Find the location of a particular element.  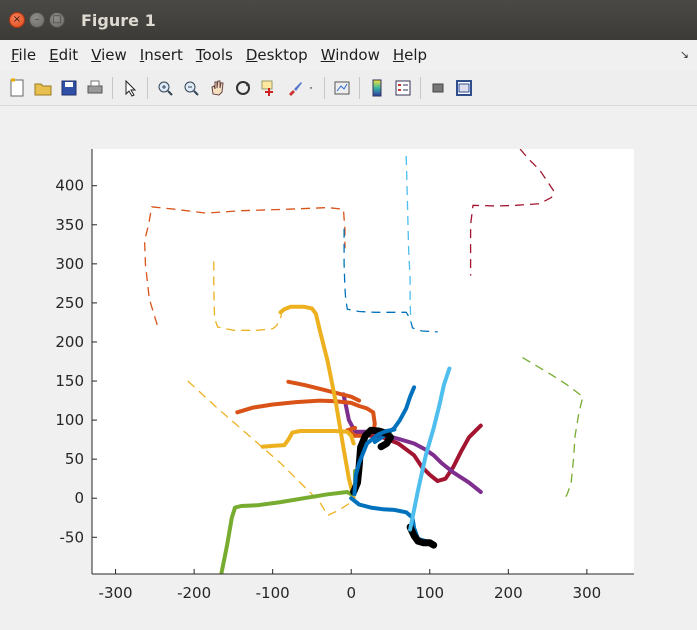

maximize-icon: □ is located at coordinates (57, 19).